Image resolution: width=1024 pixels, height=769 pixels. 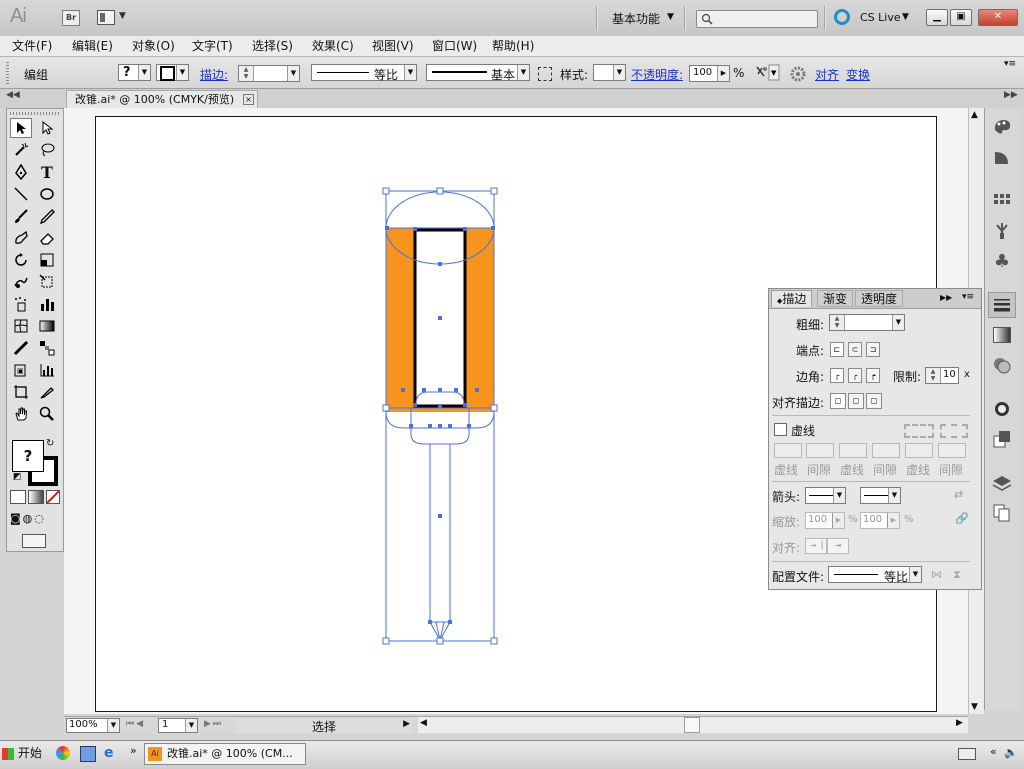 I want to click on tab-gradient: 渐变, so click(x=835, y=298).